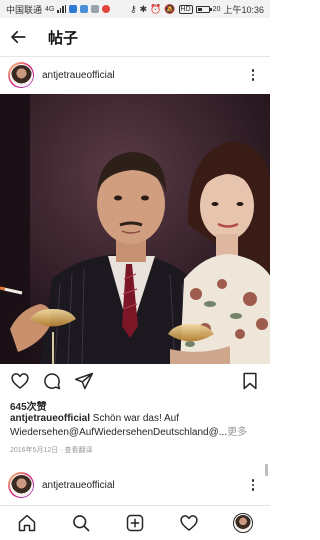 The image size is (320, 540). I want to click on signal-icon, so click(62, 9).